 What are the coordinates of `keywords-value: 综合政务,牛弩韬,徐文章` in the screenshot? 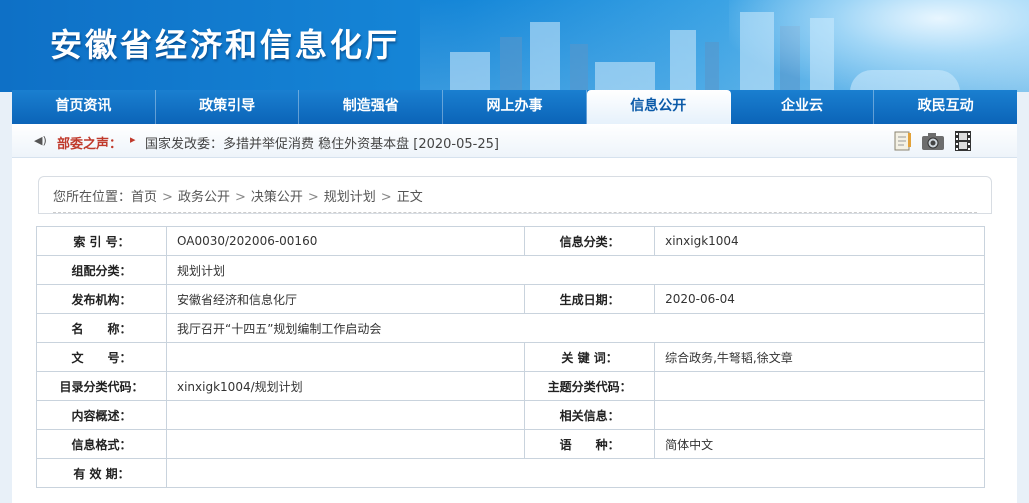 It's located at (819, 357).